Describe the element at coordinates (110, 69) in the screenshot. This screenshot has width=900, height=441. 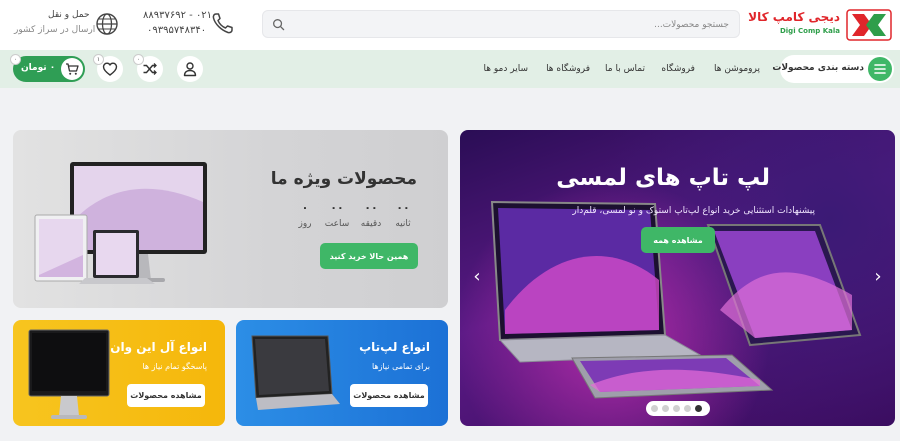
I see `heart-icon` at that location.